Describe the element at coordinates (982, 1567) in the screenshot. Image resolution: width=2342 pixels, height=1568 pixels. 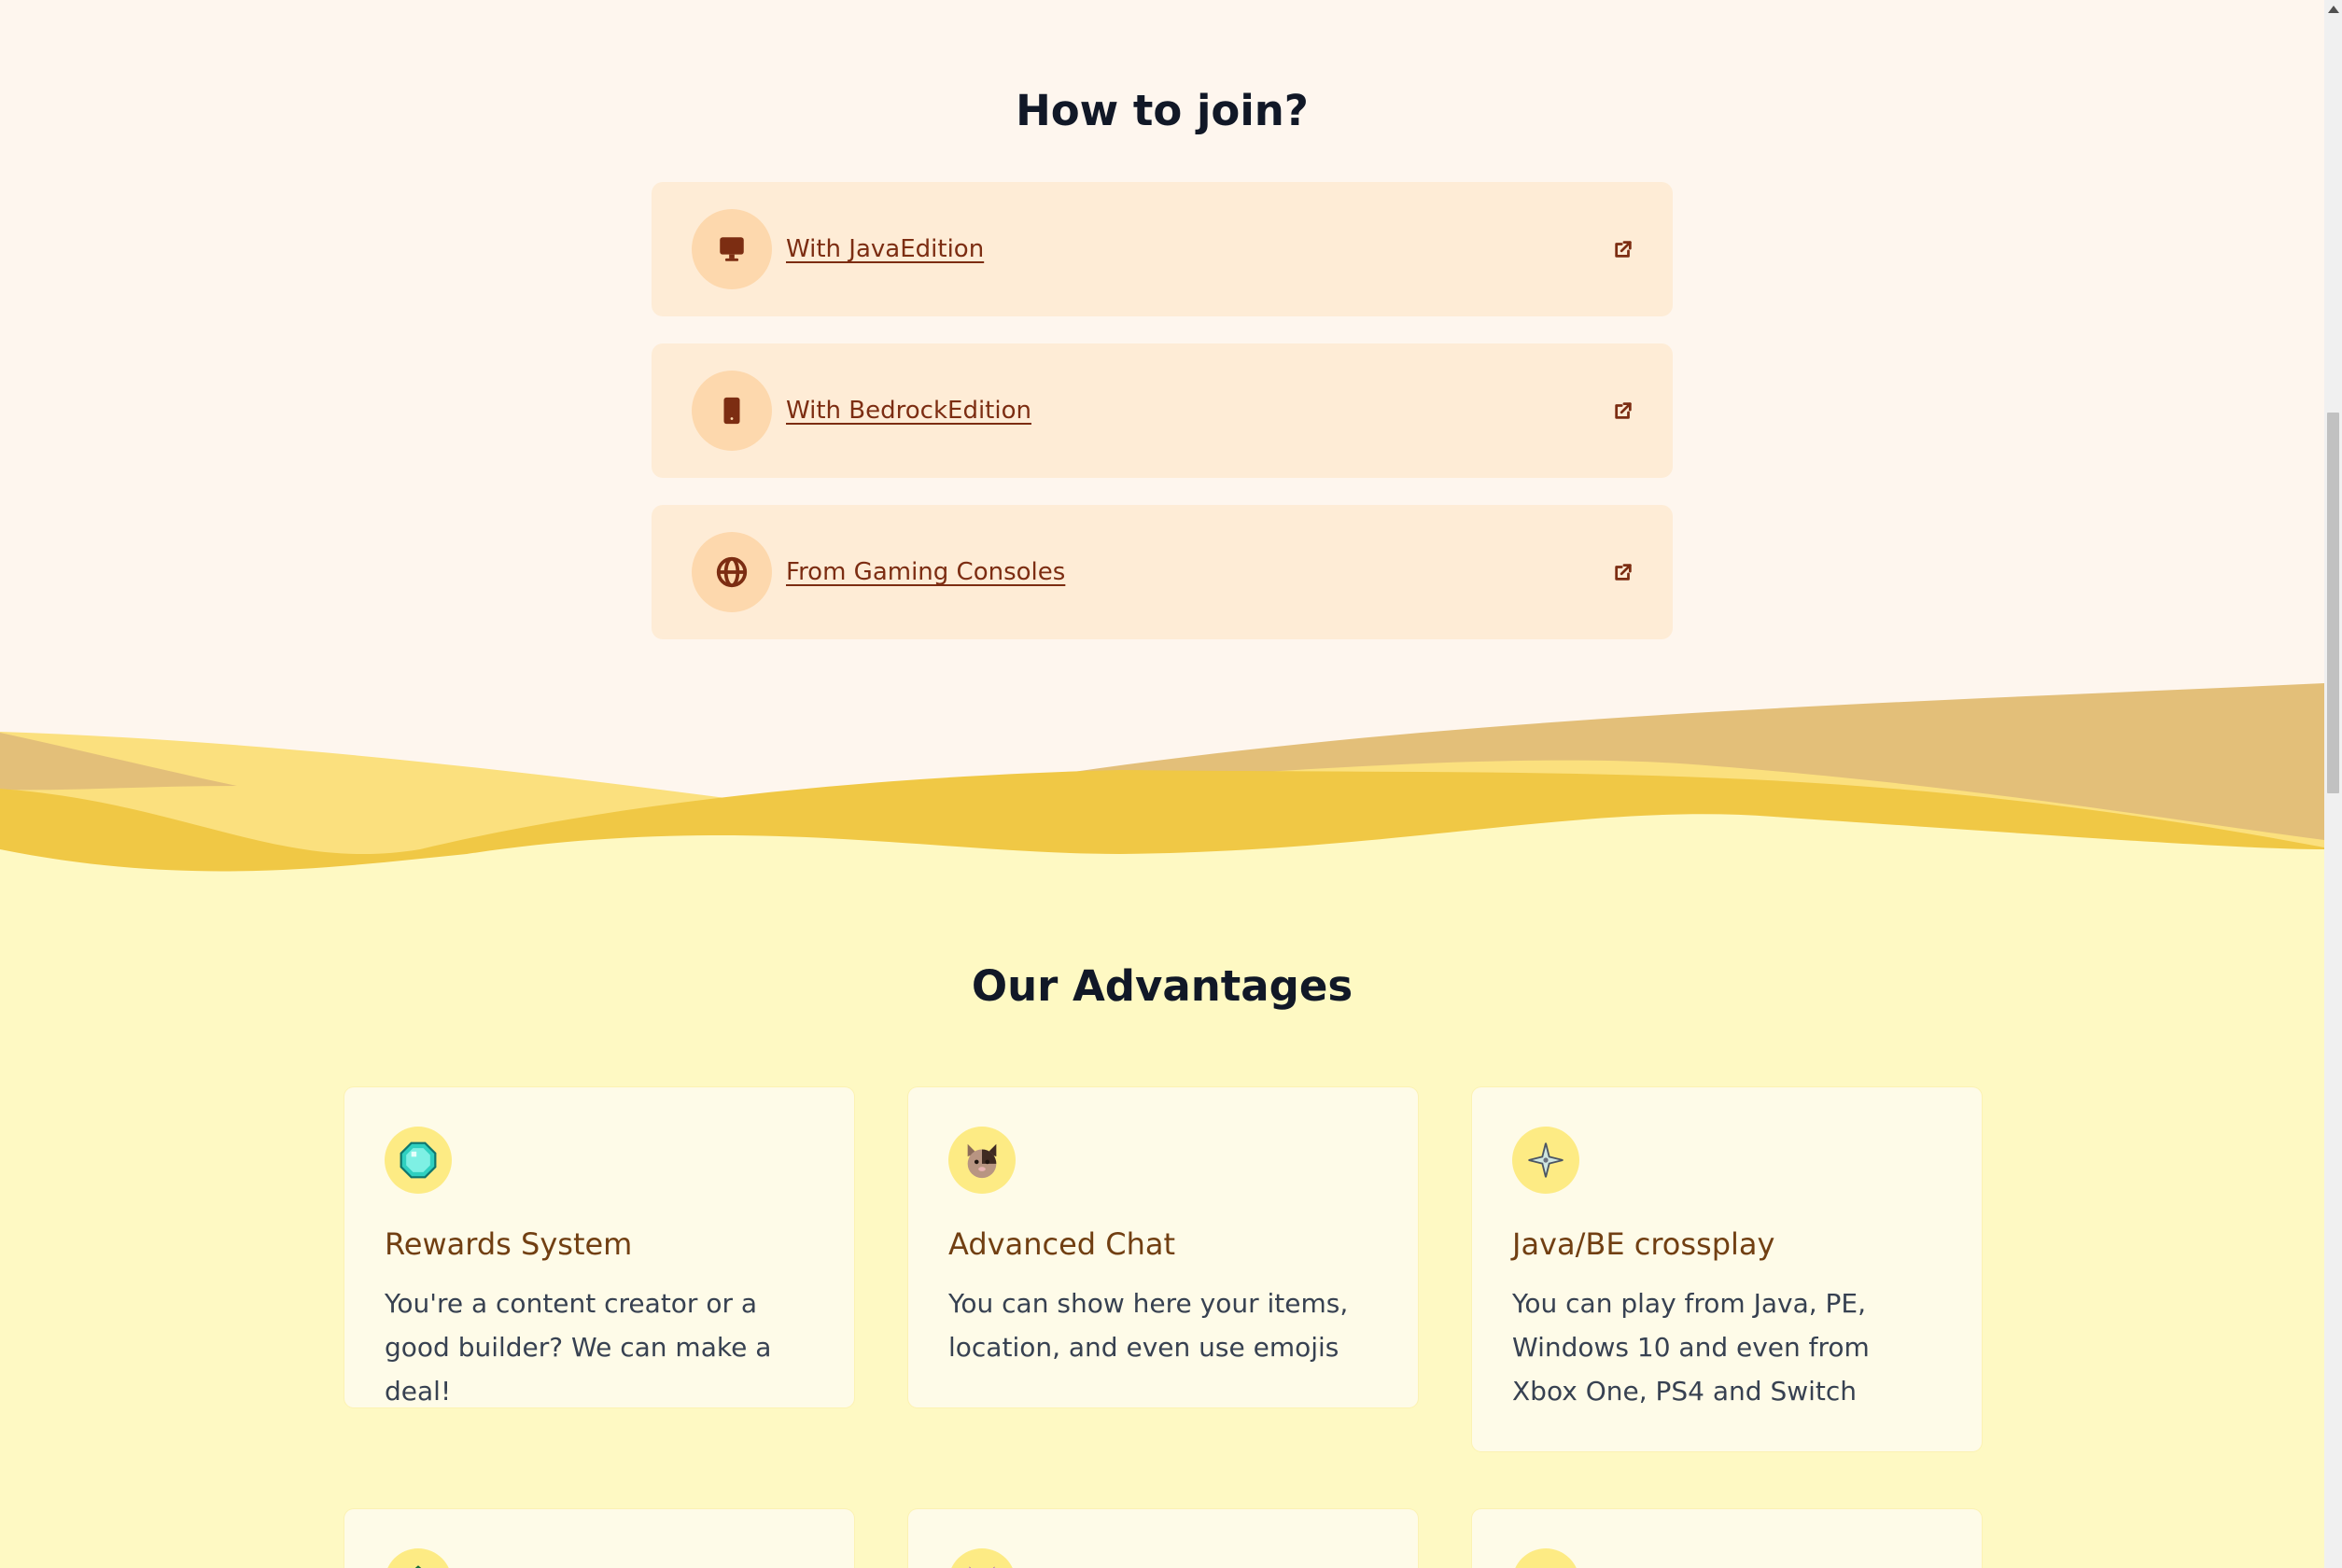
I see `devil-emoji-icon` at that location.